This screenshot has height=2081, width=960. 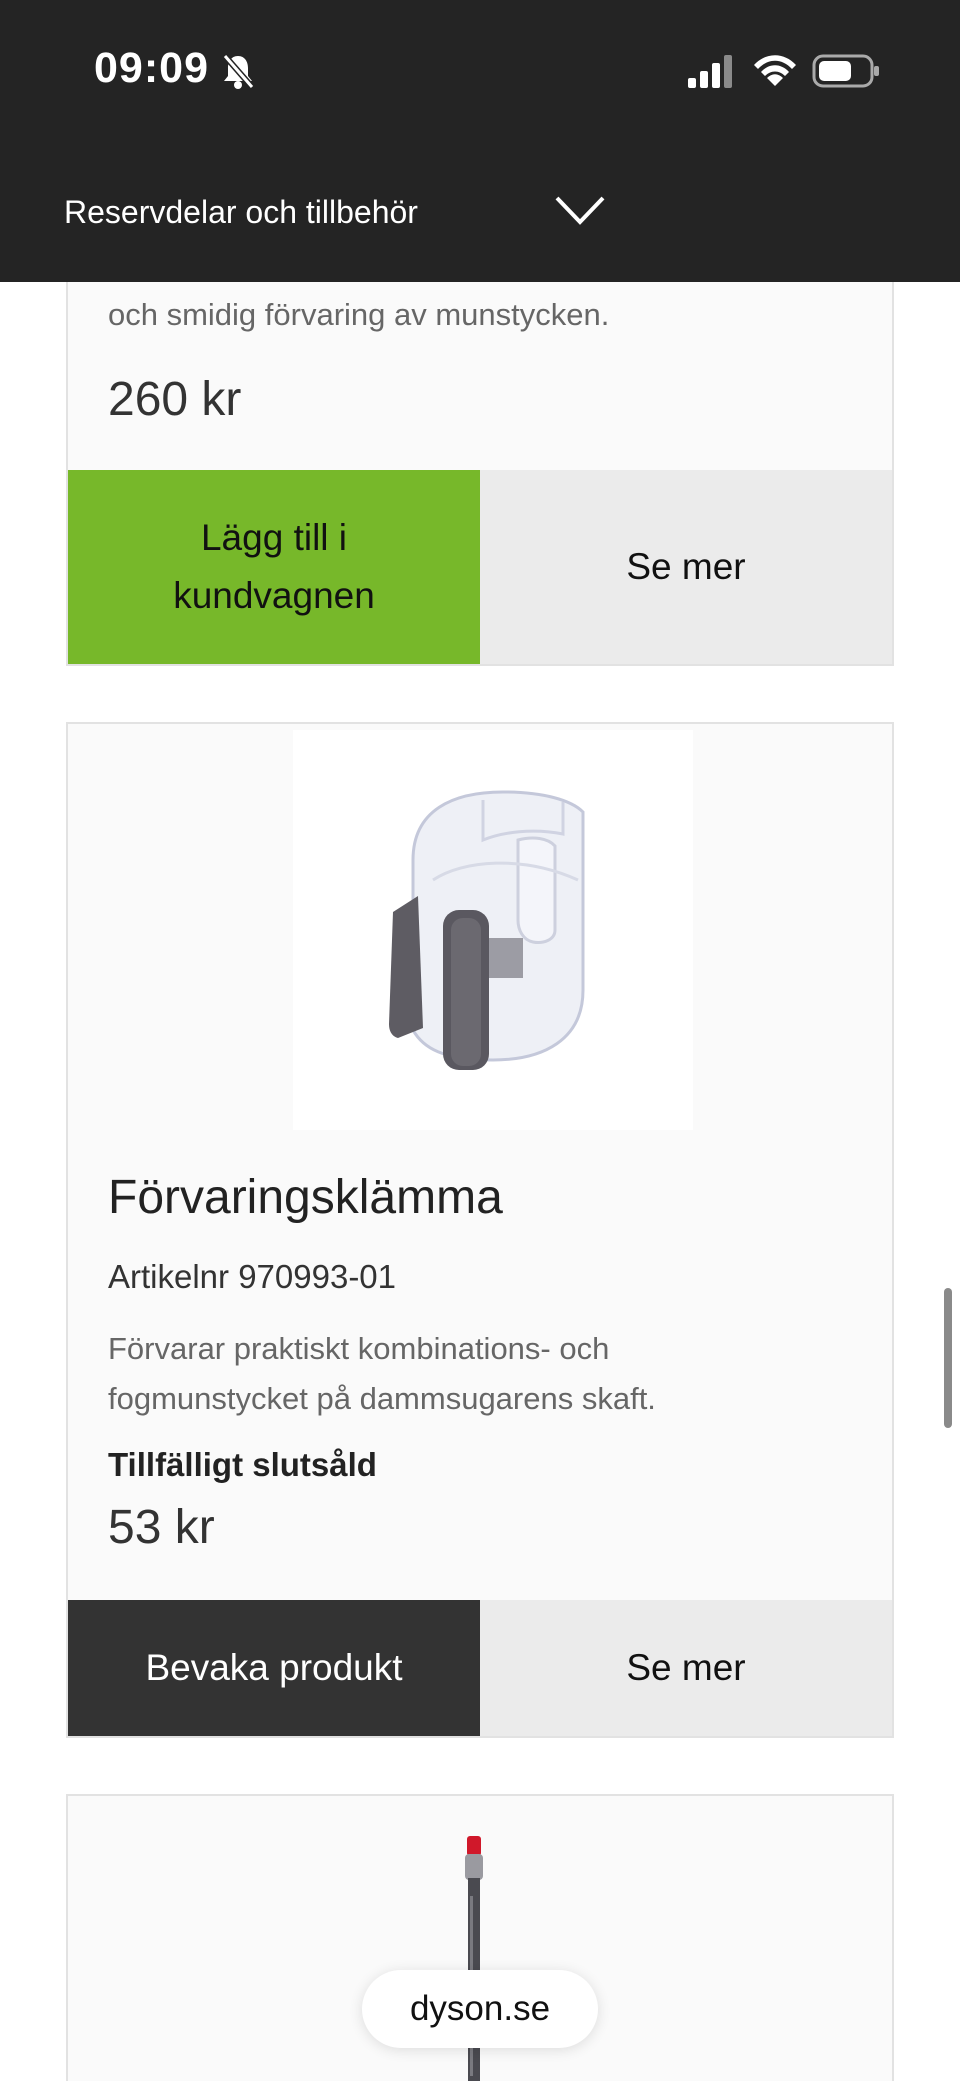 I want to click on card-actions: Lägg till i kundvagnen Se mer, so click(x=480, y=567).